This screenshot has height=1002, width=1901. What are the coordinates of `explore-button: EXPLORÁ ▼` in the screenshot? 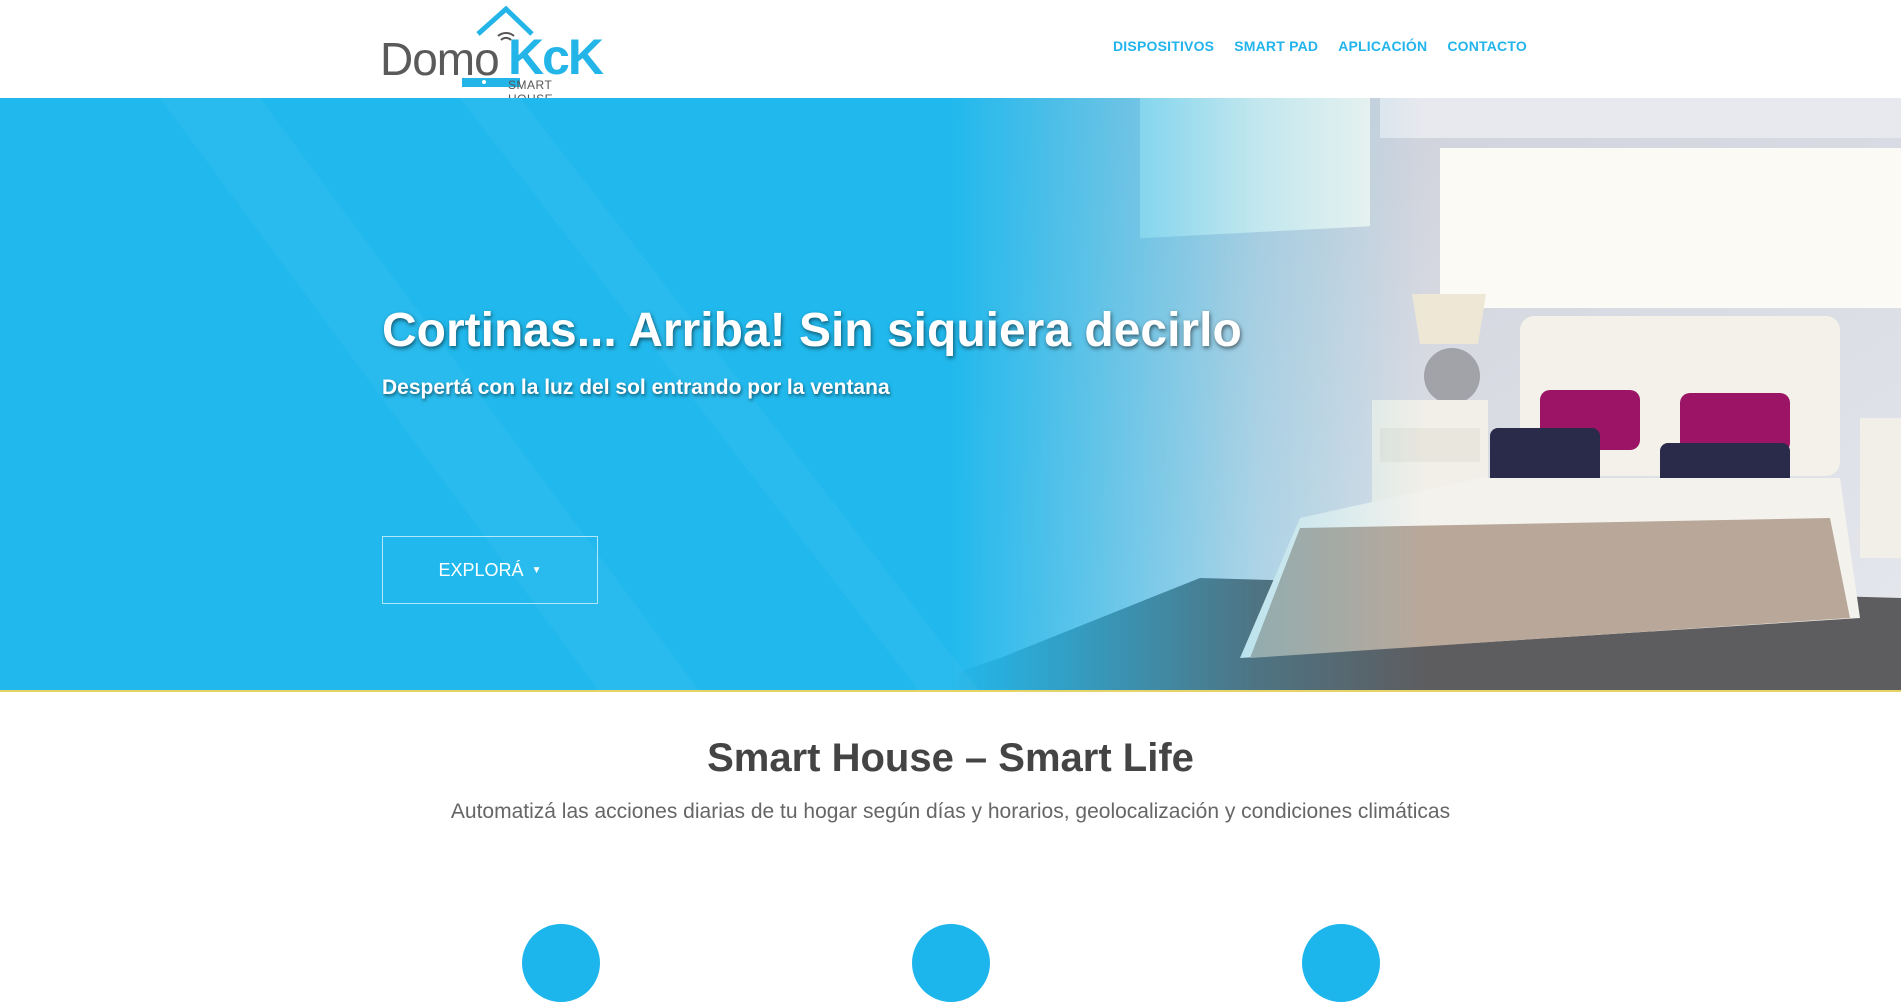 It's located at (490, 570).